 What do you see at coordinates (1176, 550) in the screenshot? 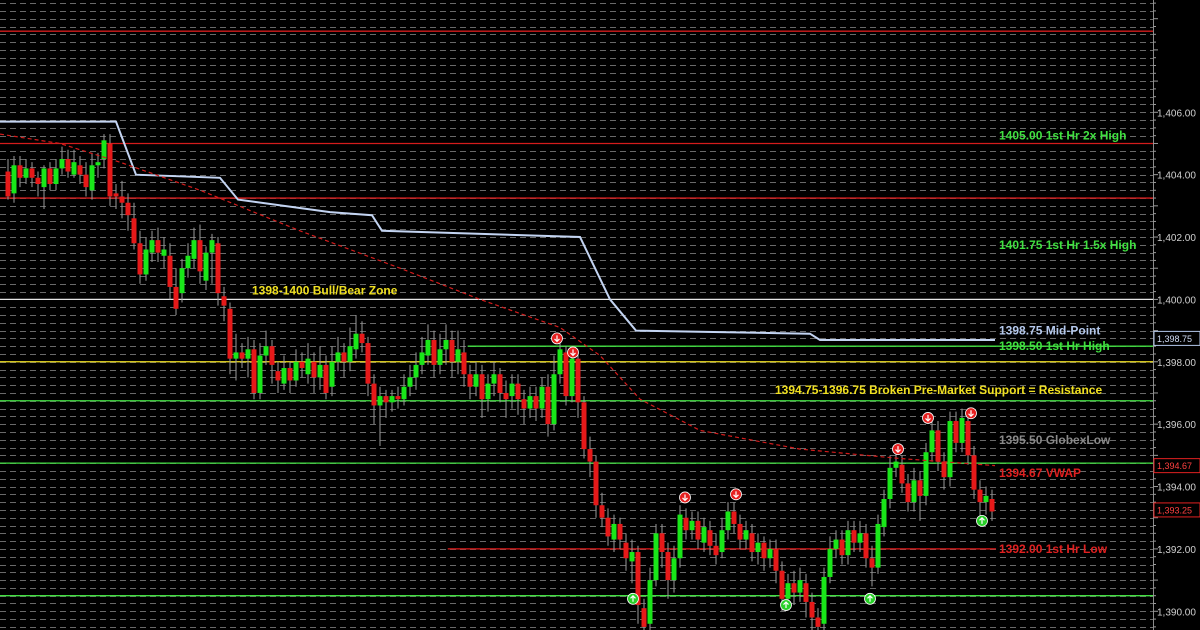
I see `axis-tick-label: 1,392.00` at bounding box center [1176, 550].